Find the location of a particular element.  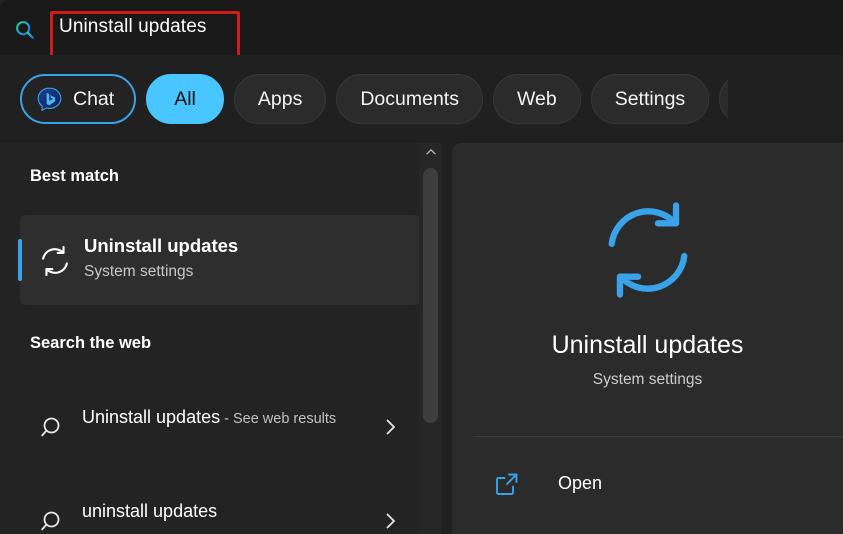

tab-all-label: All is located at coordinates (185, 98).